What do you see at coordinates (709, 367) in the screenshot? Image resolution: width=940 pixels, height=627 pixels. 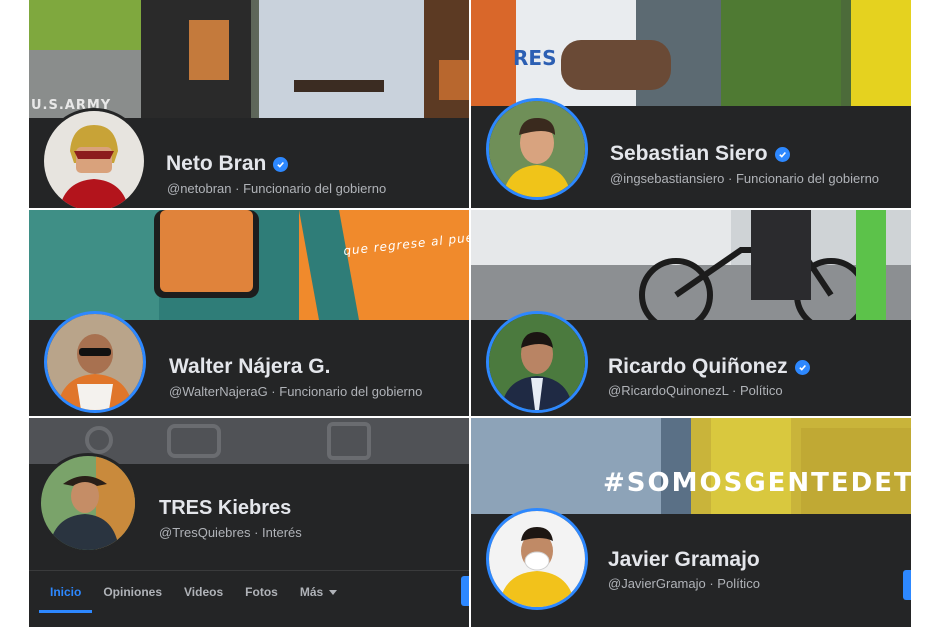 I see `profile-name: Ricardo Quiñonez` at bounding box center [709, 367].